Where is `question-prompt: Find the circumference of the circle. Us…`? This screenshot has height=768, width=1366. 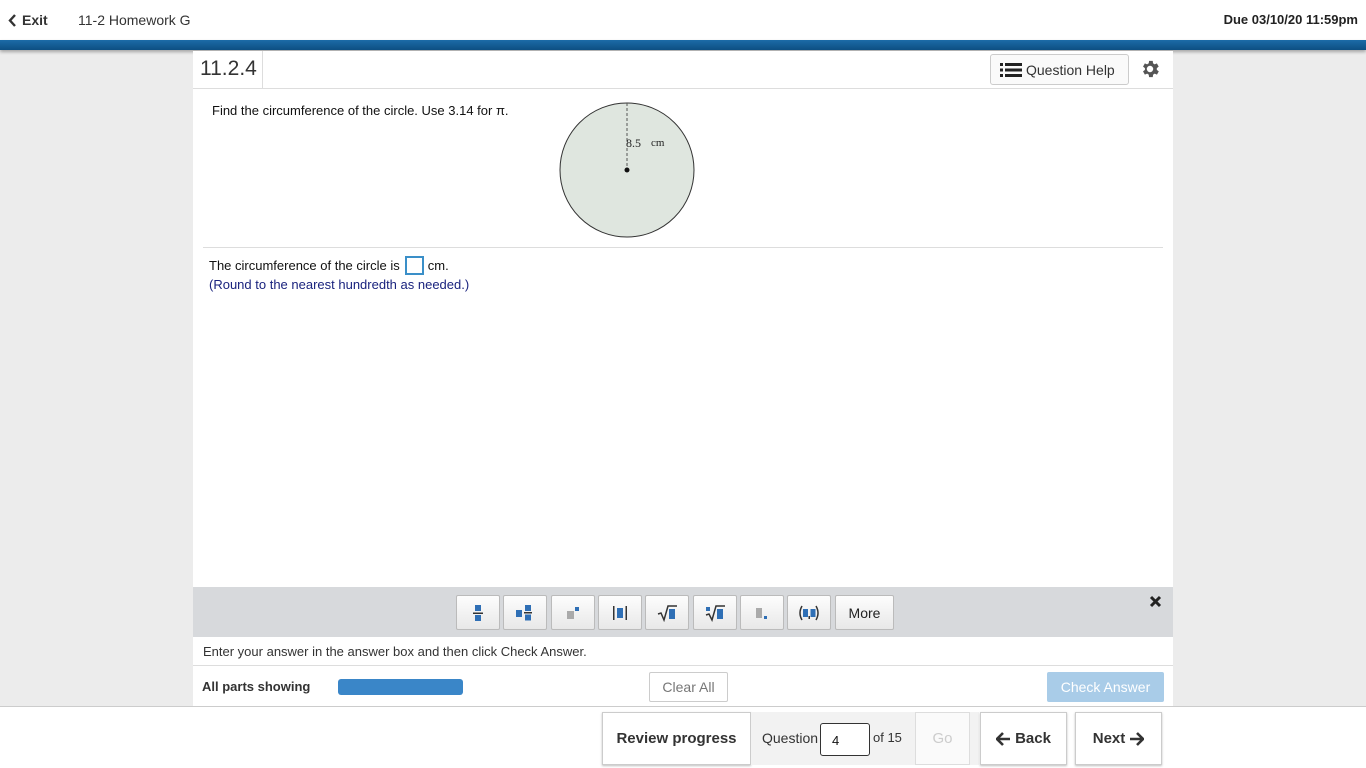 question-prompt: Find the circumference of the circle. Us… is located at coordinates (360, 110).